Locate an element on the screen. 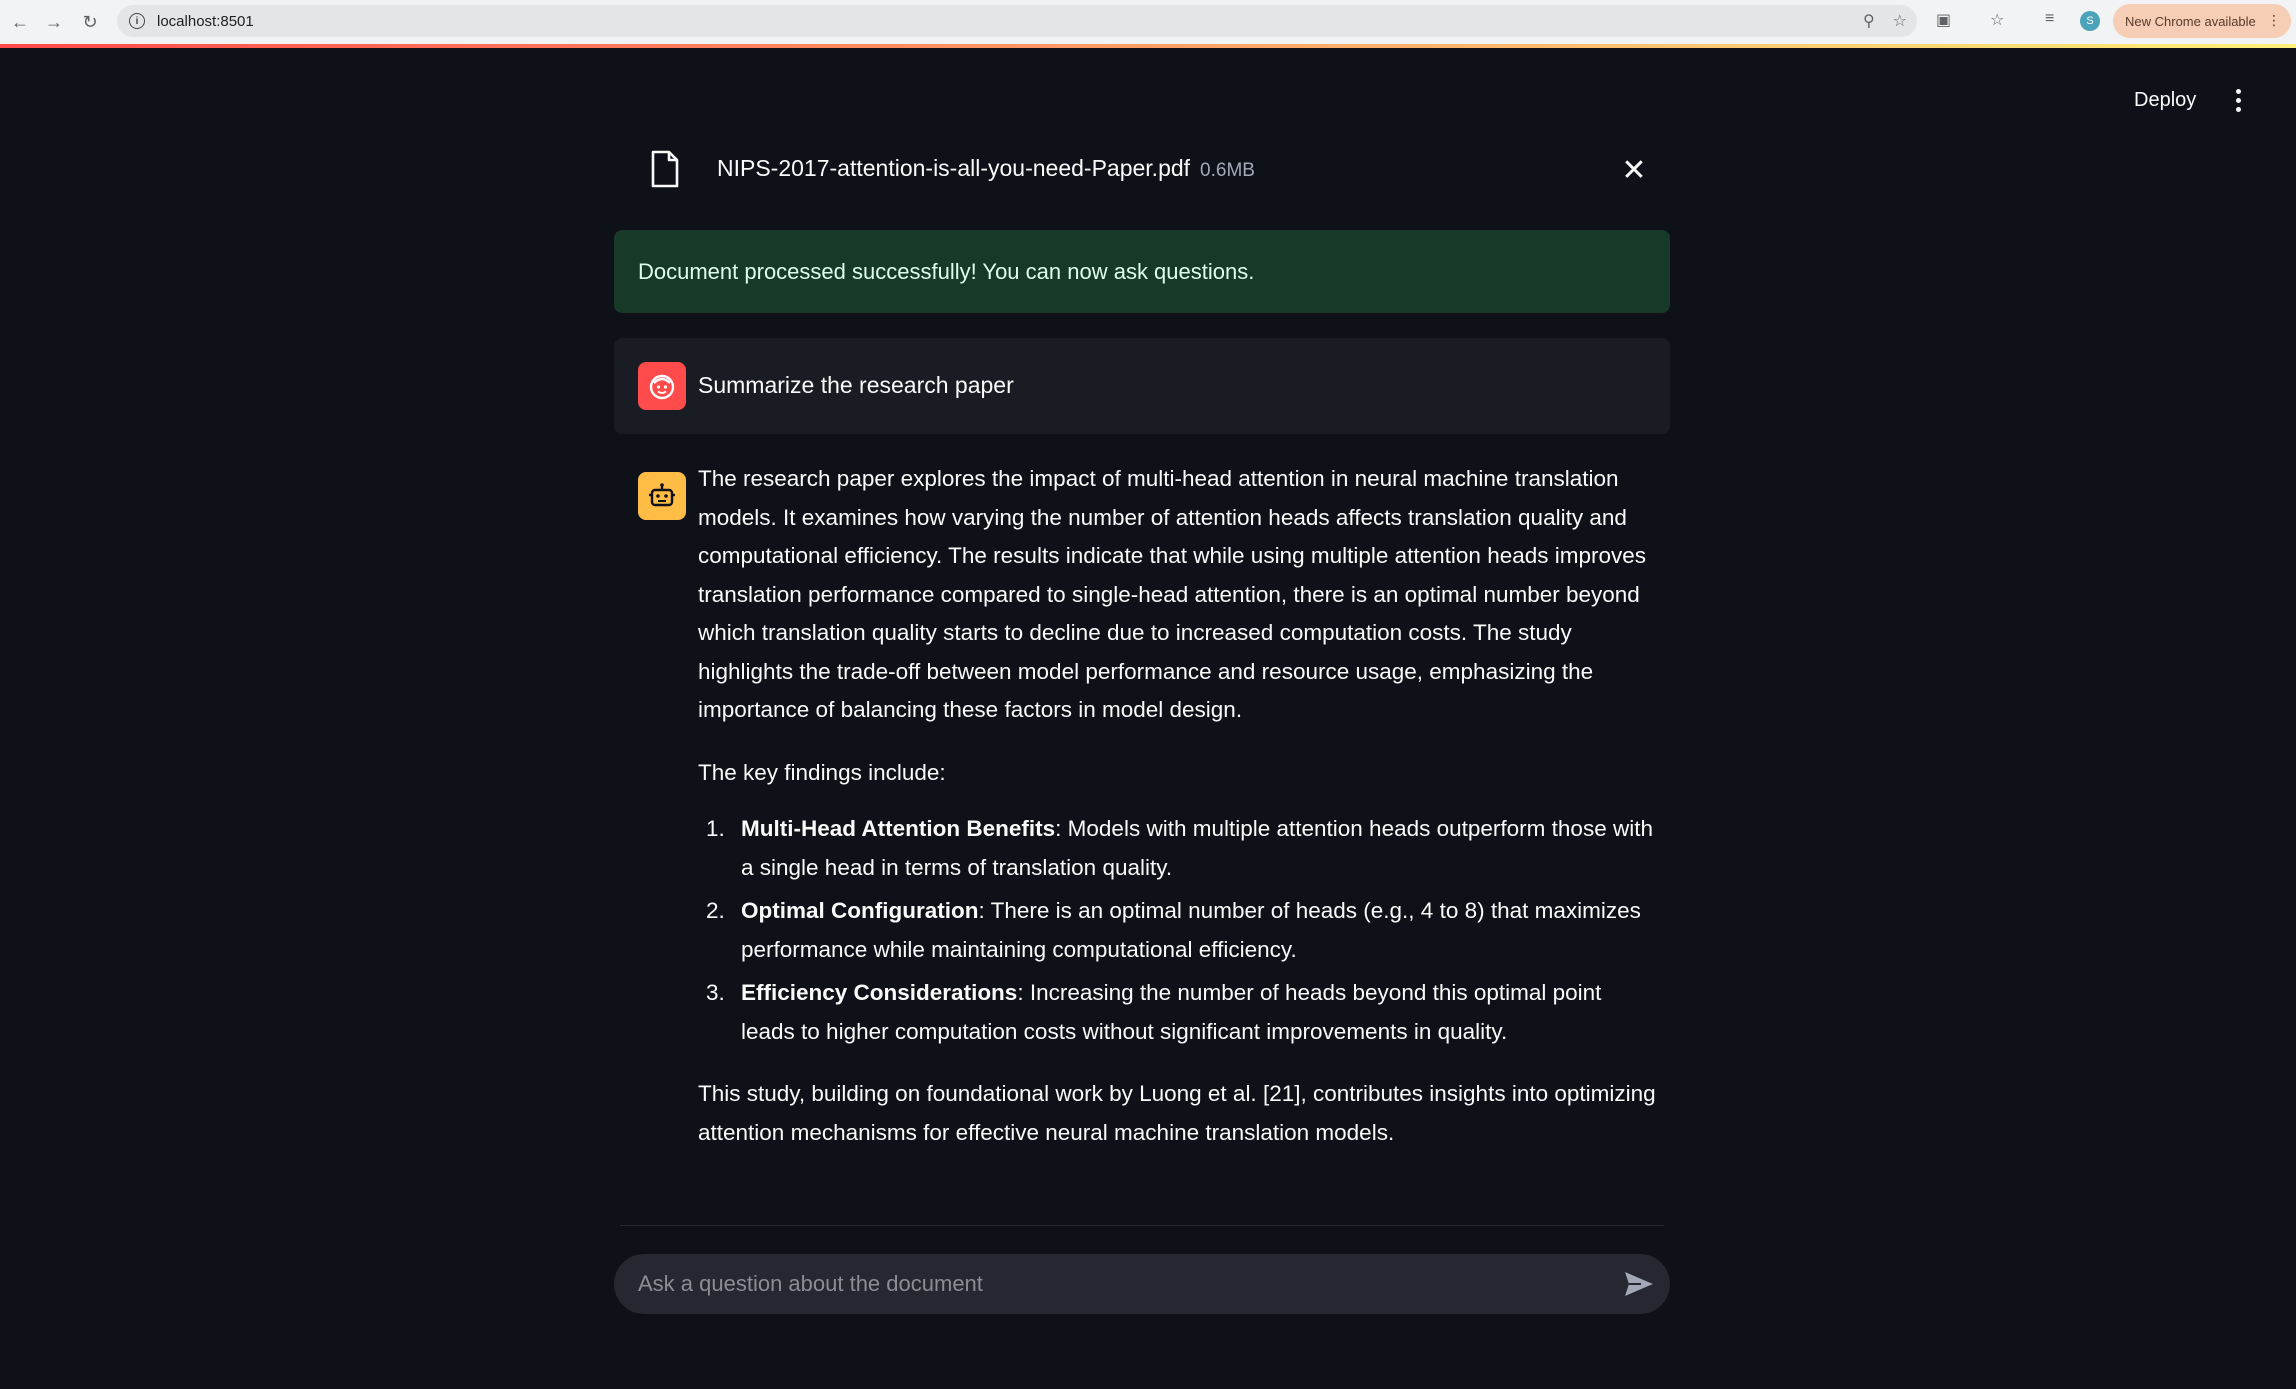 The height and width of the screenshot is (1389, 2296). send-icon is located at coordinates (1639, 1284).